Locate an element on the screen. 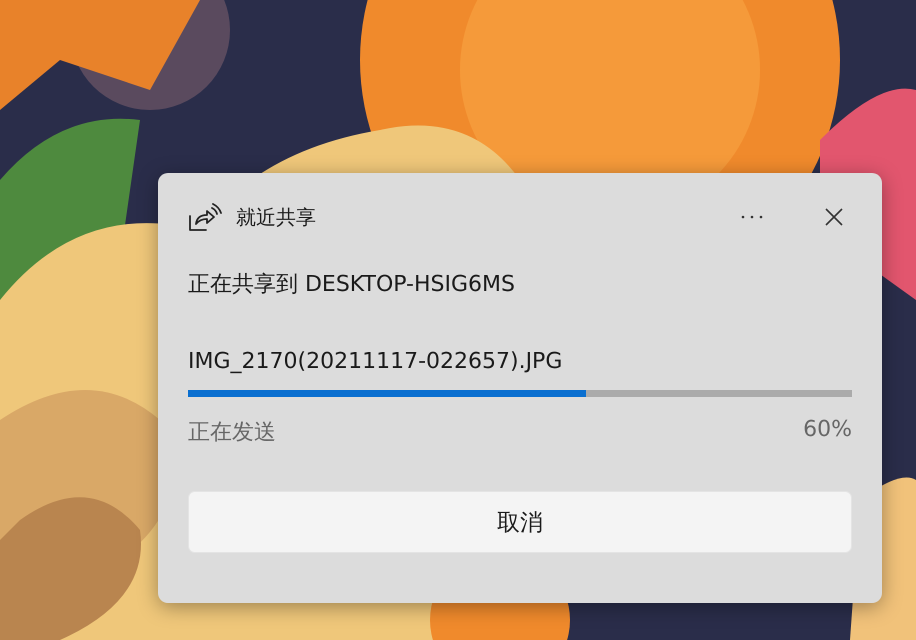  share-target-text: 正在共享到 DESKTOP-HSIG6MS is located at coordinates (352, 285).